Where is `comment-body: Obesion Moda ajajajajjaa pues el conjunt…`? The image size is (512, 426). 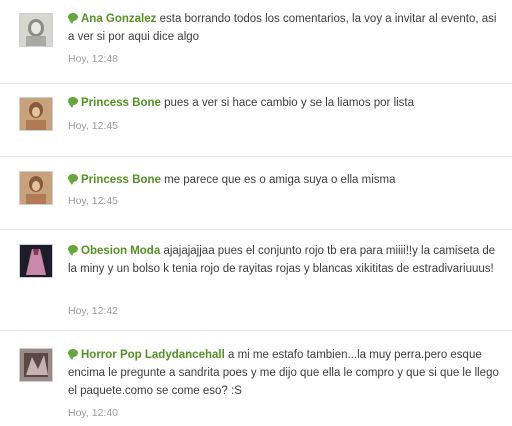 comment-body: Obesion Moda ajajajajjaa pues el conjunt… is located at coordinates (286, 260).